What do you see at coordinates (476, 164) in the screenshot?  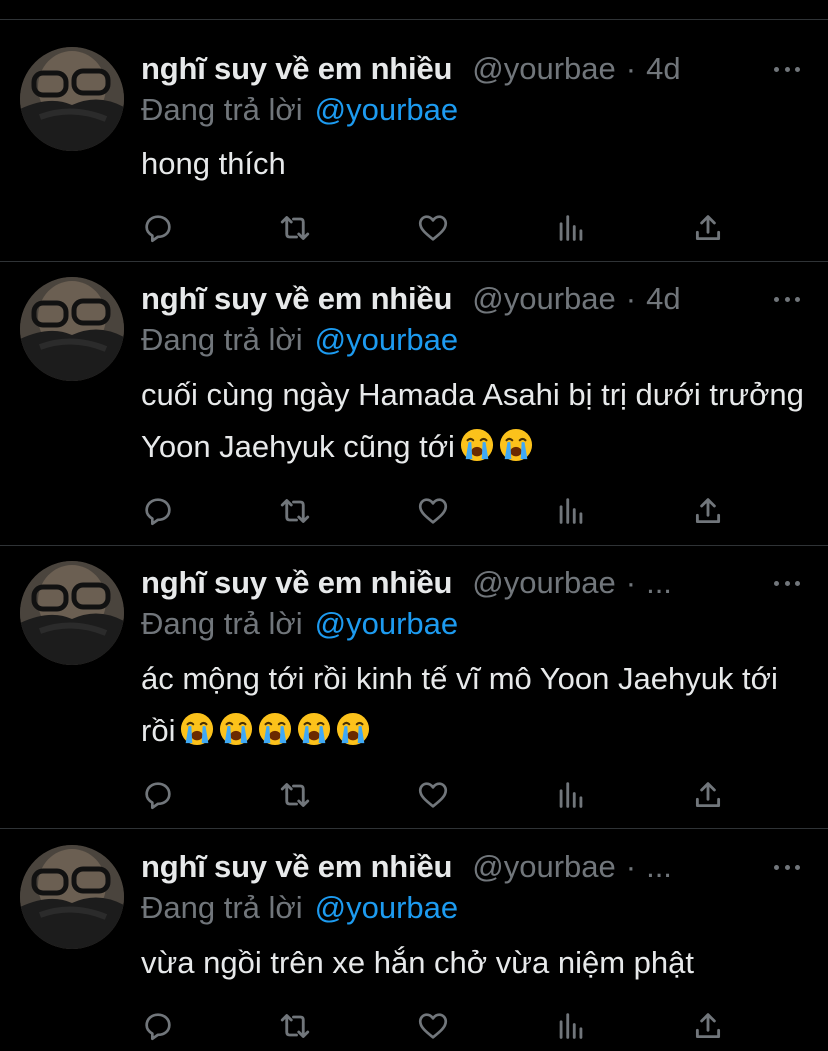 I see `tweet-text: hong thích` at bounding box center [476, 164].